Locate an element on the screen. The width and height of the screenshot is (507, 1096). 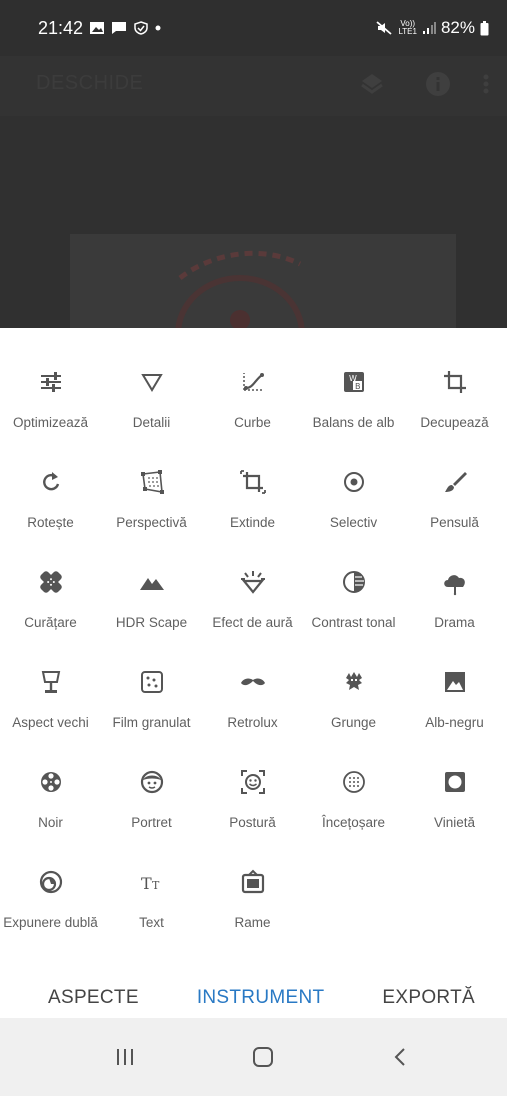
tab-exporta: EXPORTĂ is located at coordinates (428, 998).